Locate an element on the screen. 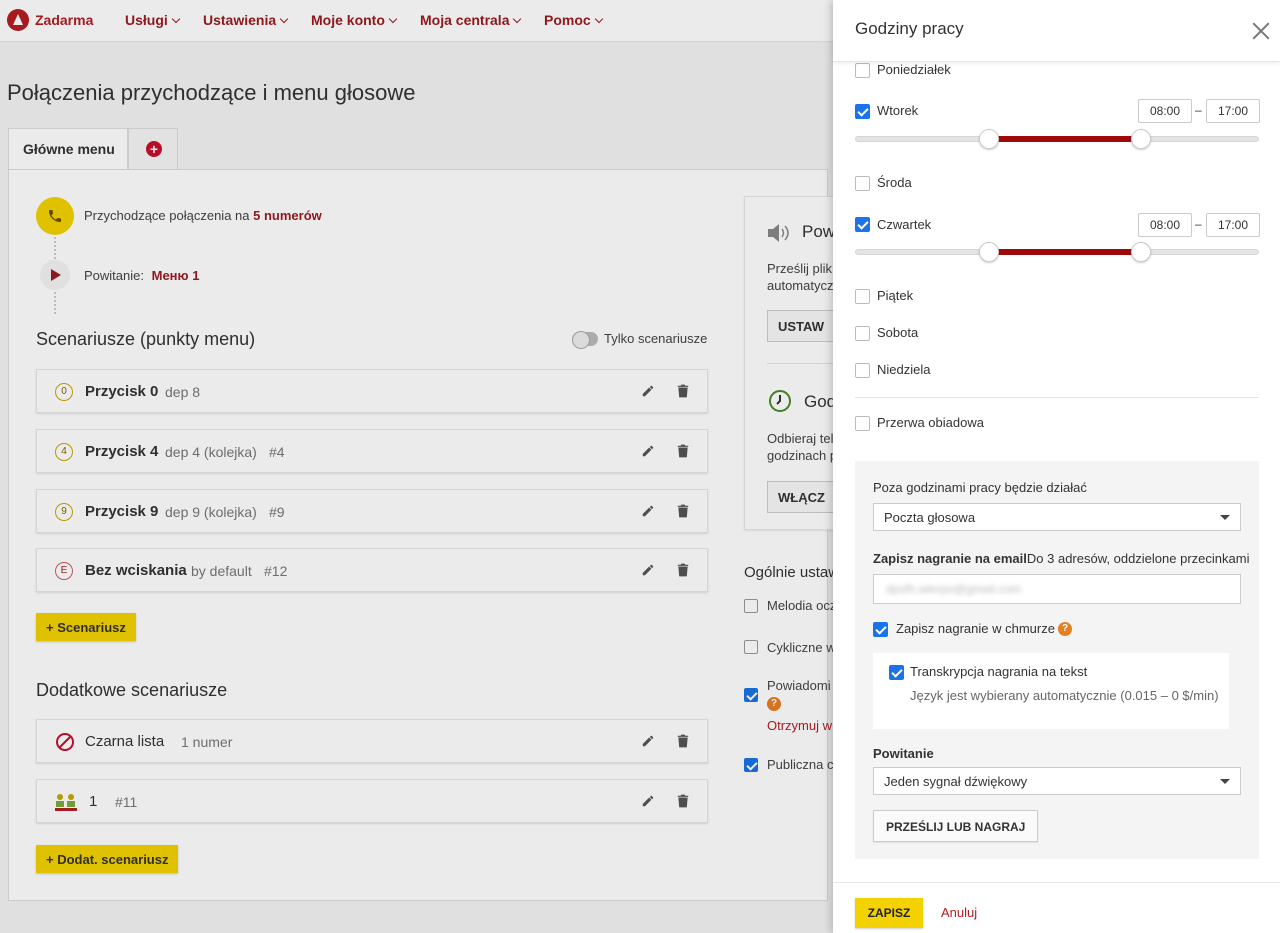  after-hours-select: Poczta głosowa is located at coordinates (1057, 517).